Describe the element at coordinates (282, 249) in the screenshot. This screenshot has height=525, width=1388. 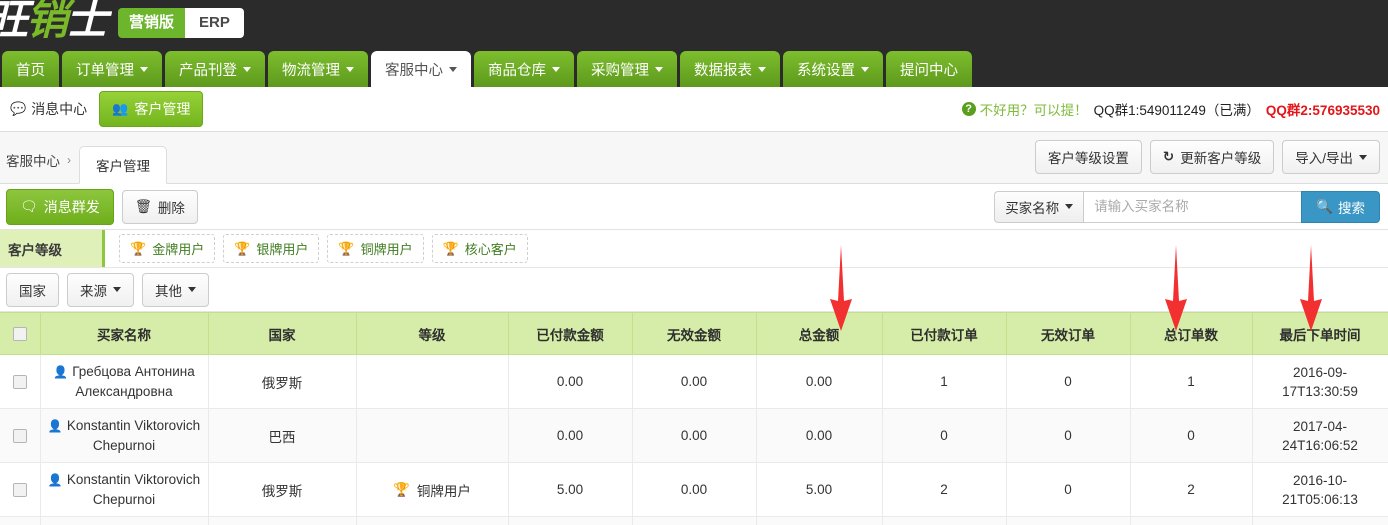
I see `level-chip-label: 银牌用户` at that location.